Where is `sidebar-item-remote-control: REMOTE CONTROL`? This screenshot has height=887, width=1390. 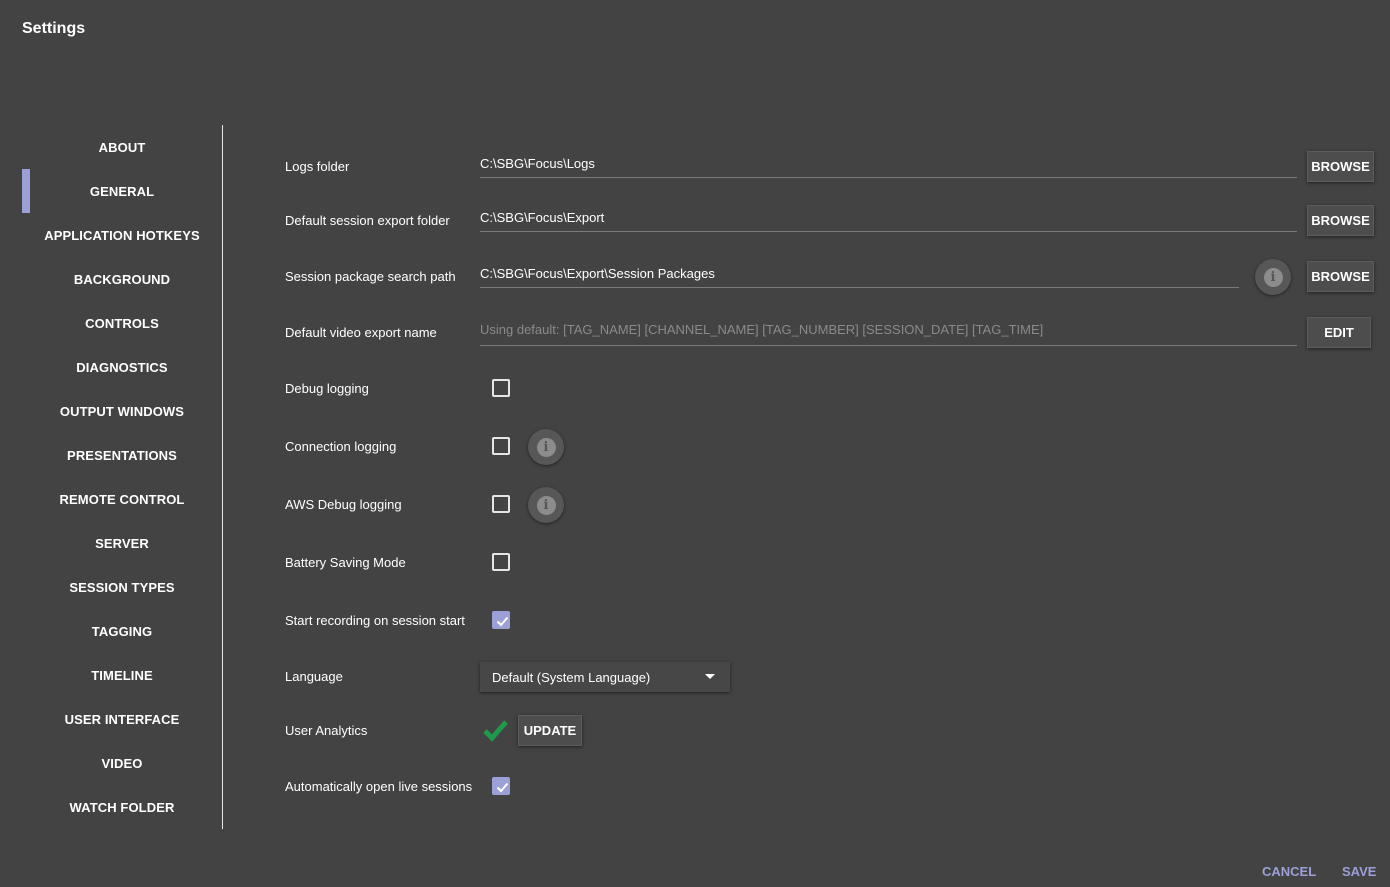 sidebar-item-remote-control: REMOTE CONTROL is located at coordinates (122, 499).